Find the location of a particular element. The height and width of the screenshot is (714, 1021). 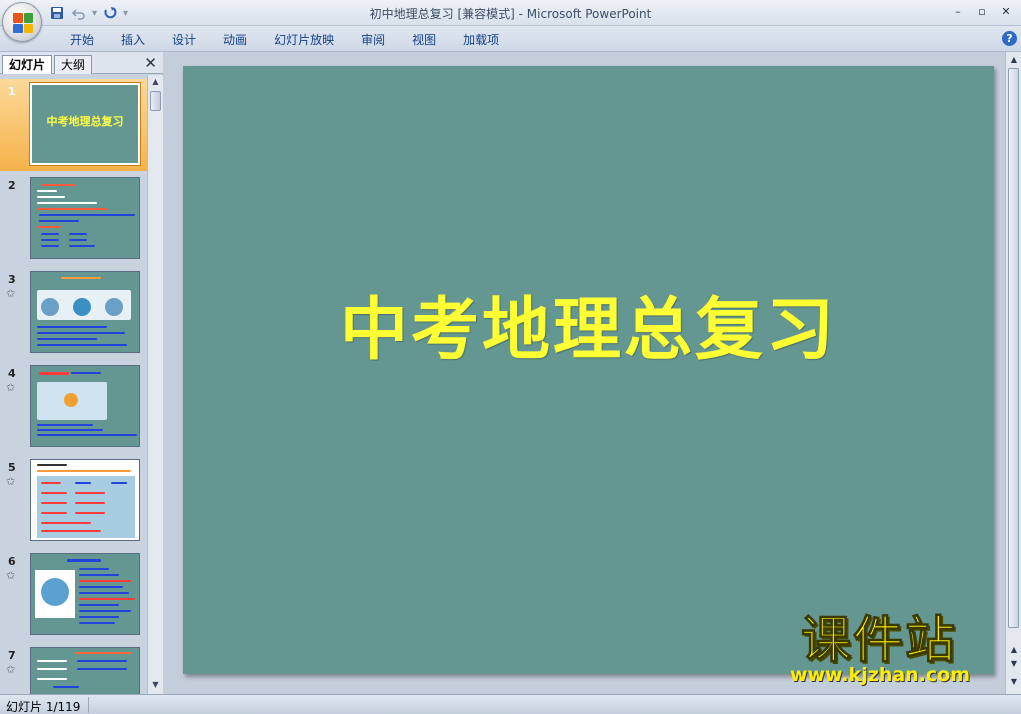

slide-thumbnail-5: 5 ✩ is located at coordinates (73, 501).